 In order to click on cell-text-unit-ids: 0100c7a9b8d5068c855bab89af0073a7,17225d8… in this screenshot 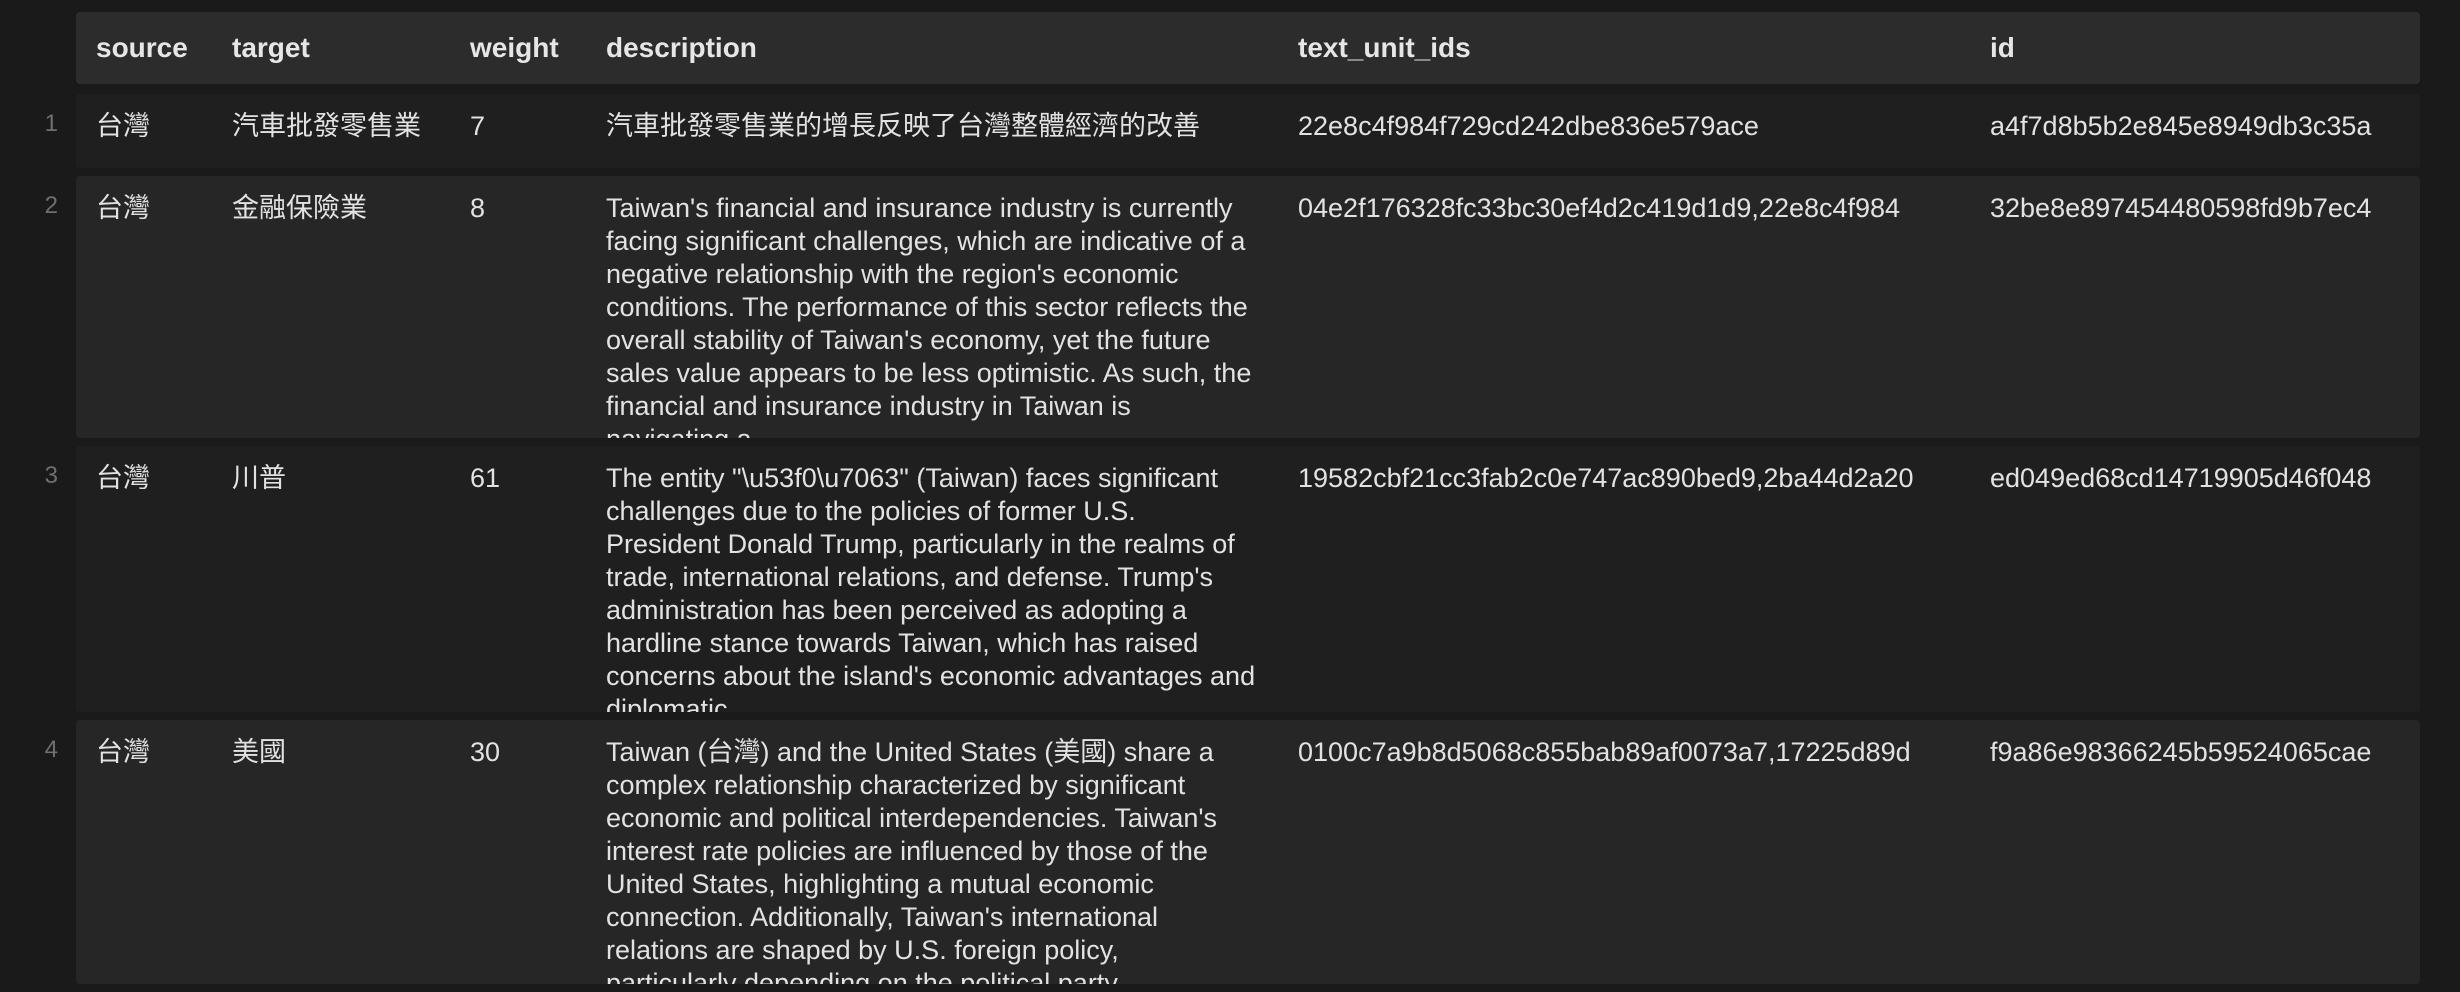, I will do `click(1634, 752)`.